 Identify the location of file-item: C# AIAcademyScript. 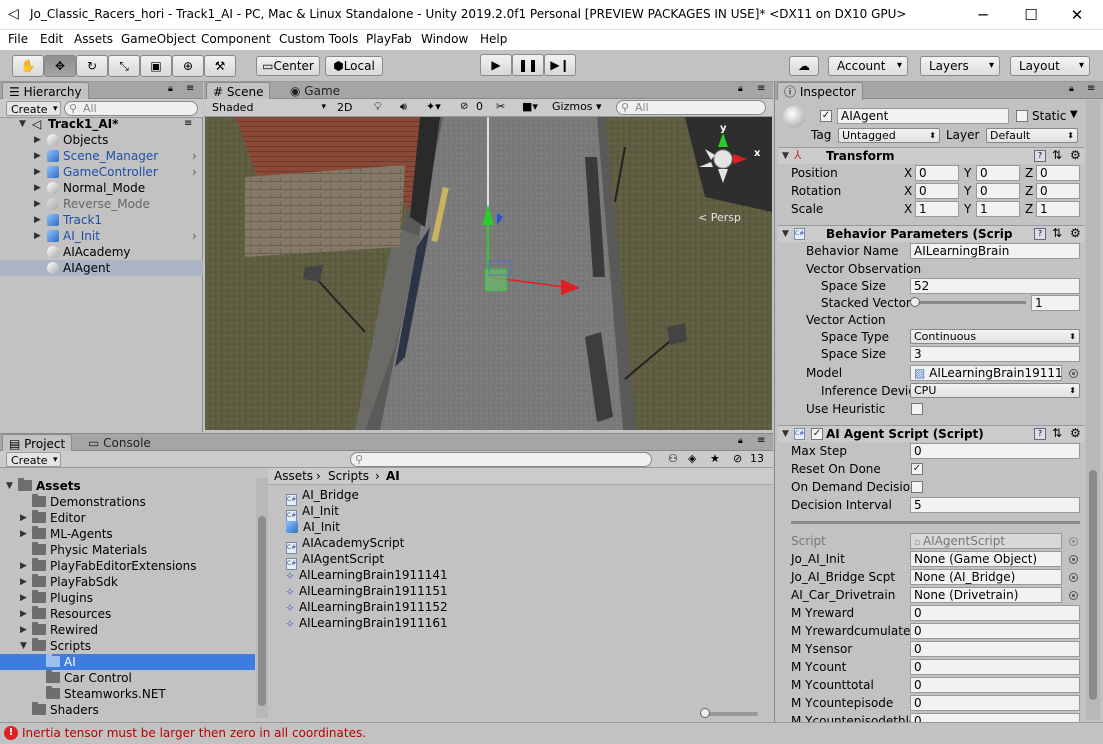
(345, 544).